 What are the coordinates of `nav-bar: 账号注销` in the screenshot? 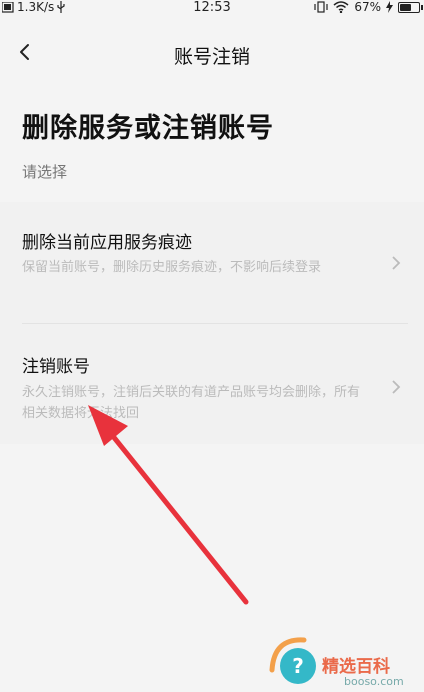 It's located at (212, 53).